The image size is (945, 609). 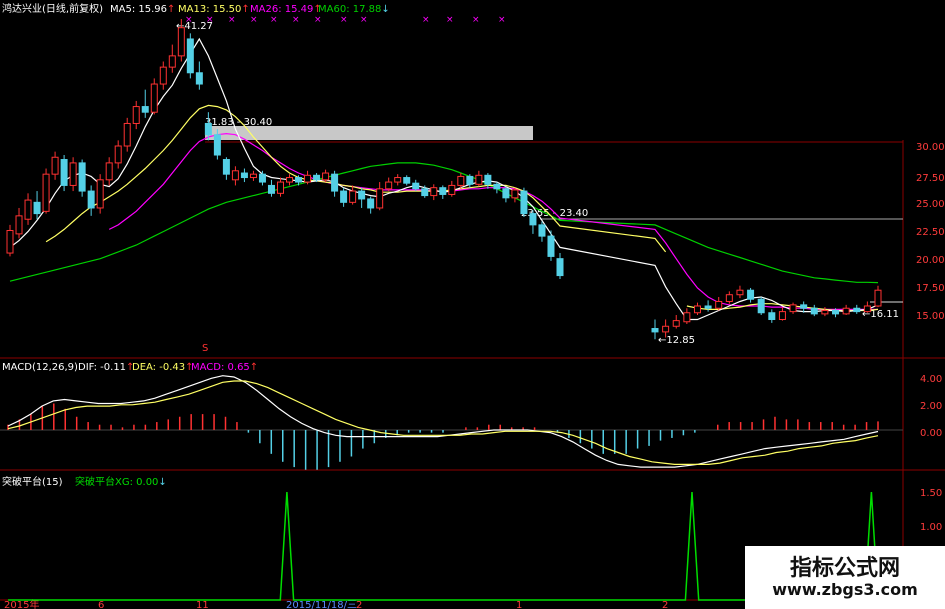 I want to click on x-label: 1, so click(x=519, y=604).